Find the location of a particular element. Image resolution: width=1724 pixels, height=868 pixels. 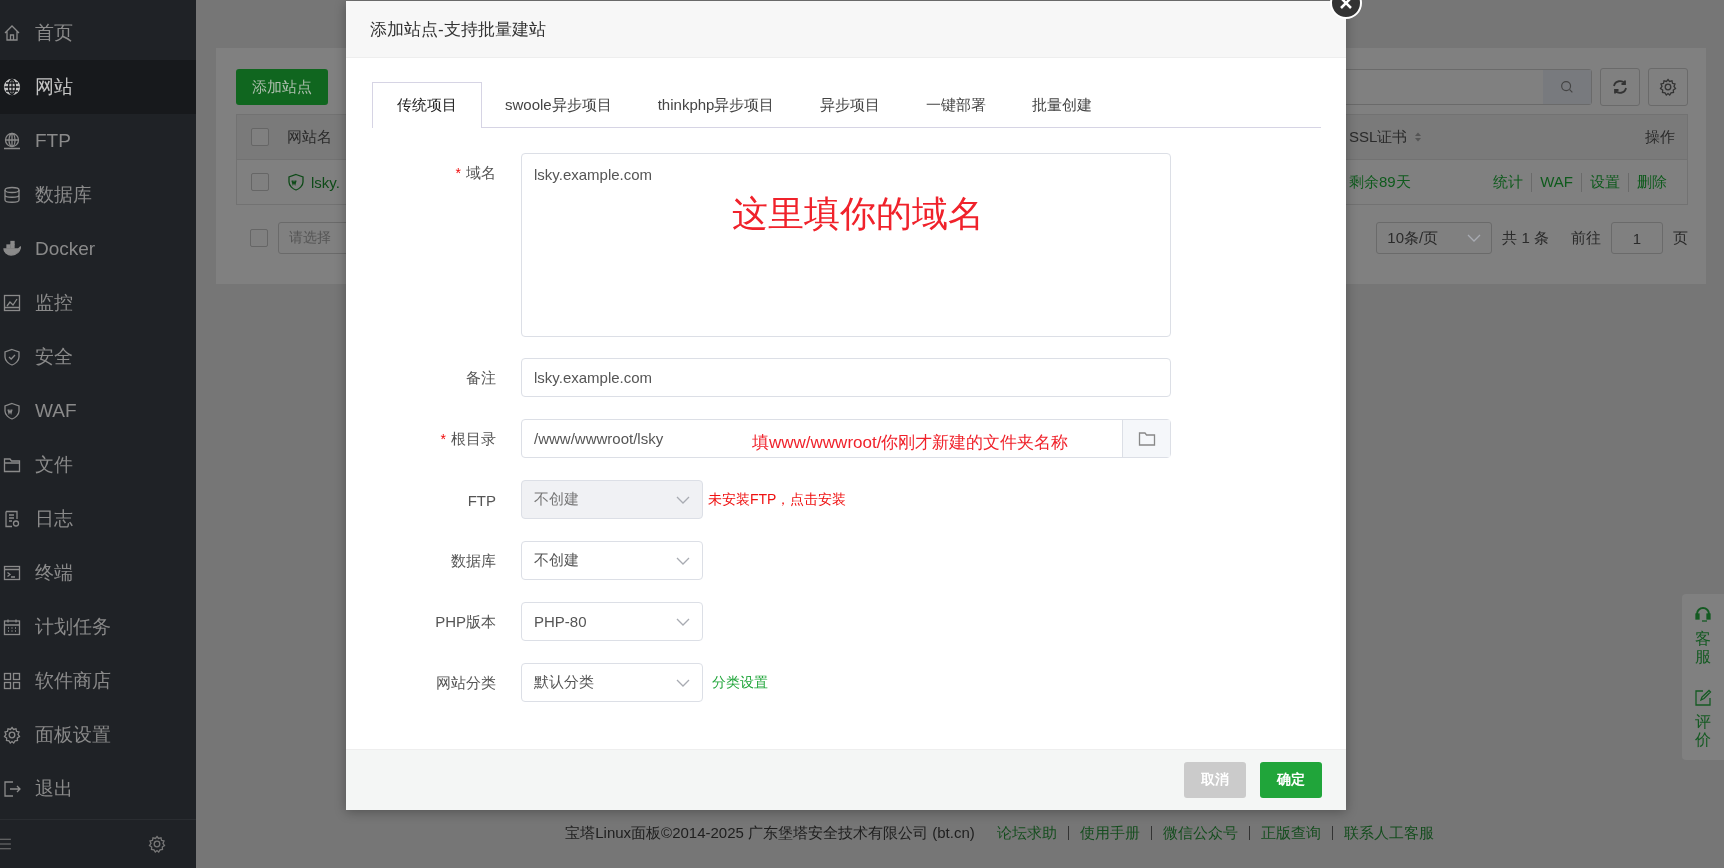

sort-icon is located at coordinates (1418, 137).